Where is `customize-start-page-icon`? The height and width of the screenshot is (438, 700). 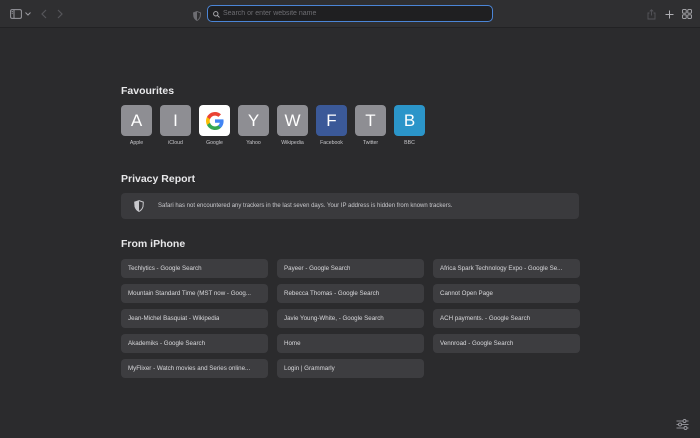
customize-start-page-icon is located at coordinates (682, 426).